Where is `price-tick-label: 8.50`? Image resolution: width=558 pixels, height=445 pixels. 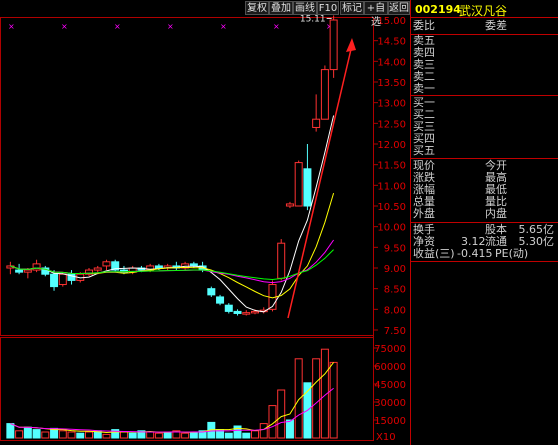
price-tick-label: 8.50 is located at coordinates (395, 290).